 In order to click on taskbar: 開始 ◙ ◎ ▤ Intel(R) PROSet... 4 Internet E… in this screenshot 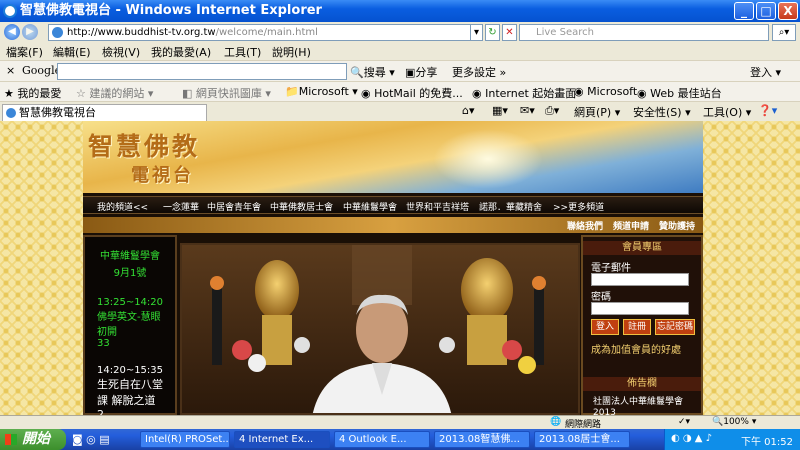, I will do `click(400, 439)`.